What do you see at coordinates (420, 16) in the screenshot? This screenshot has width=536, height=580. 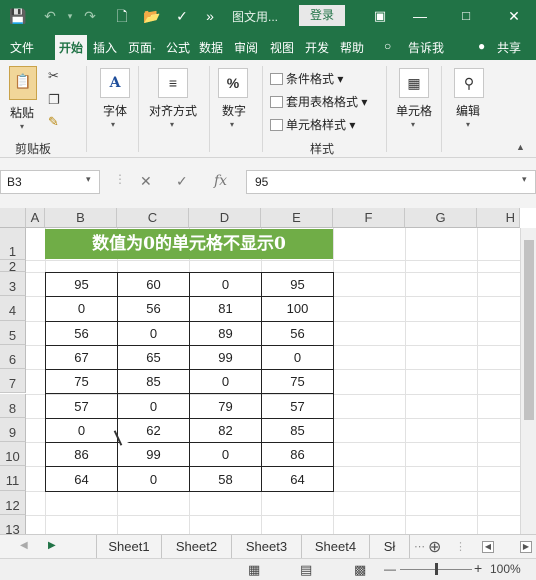 I see `minimize-icon: —` at bounding box center [420, 16].